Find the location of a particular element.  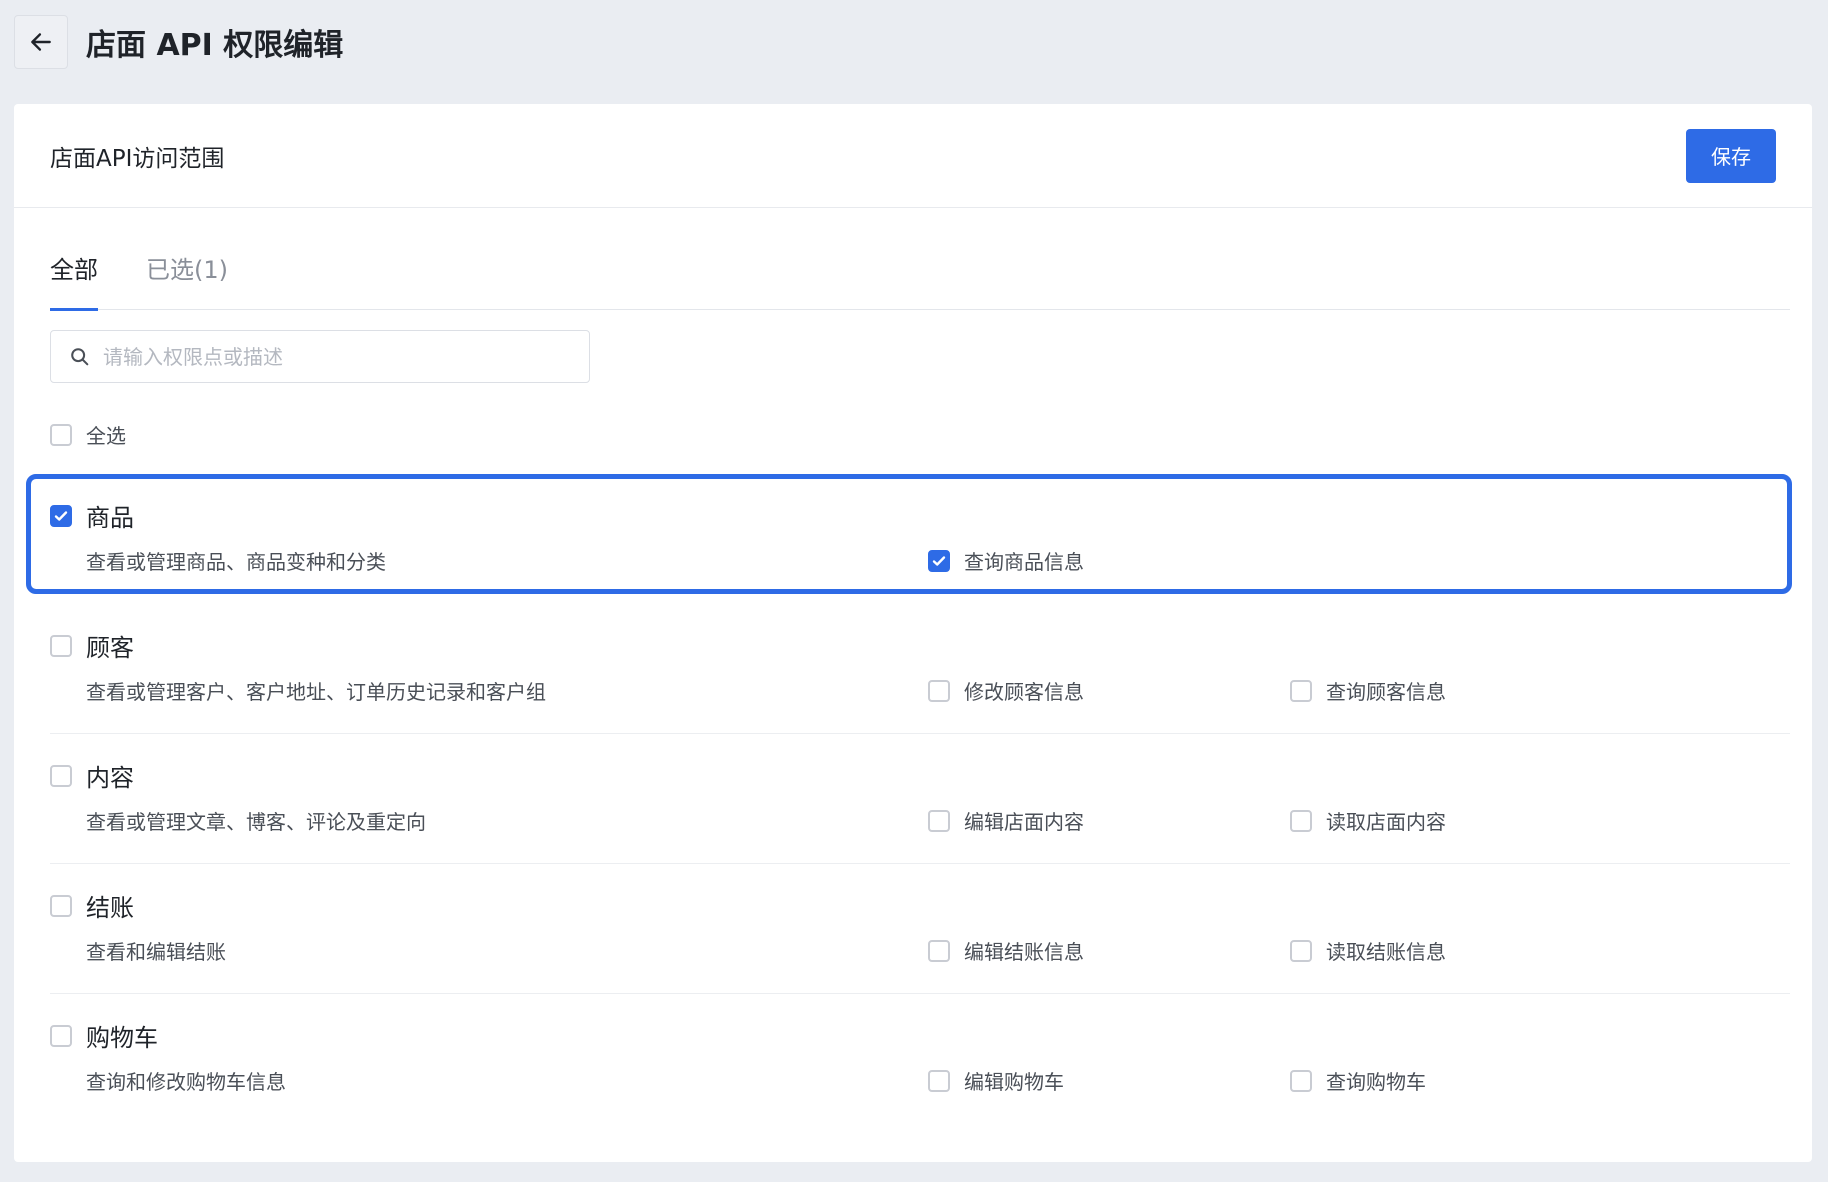

group-name: 内容 is located at coordinates (110, 778).